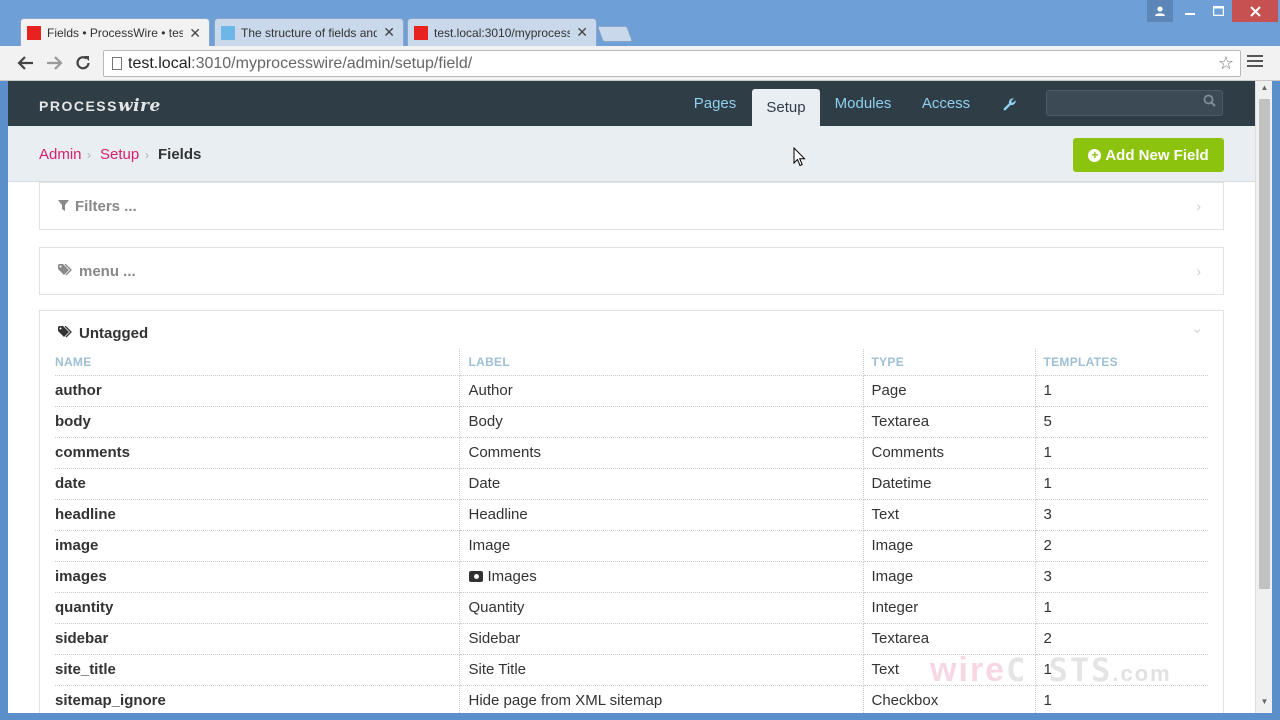 The width and height of the screenshot is (1280, 720). Describe the element at coordinates (54, 63) in the screenshot. I see `forward-icon` at that location.